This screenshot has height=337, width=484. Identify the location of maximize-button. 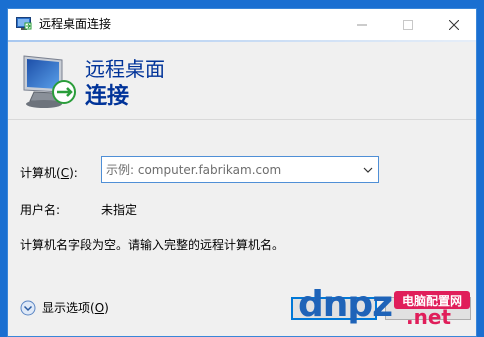
(408, 24).